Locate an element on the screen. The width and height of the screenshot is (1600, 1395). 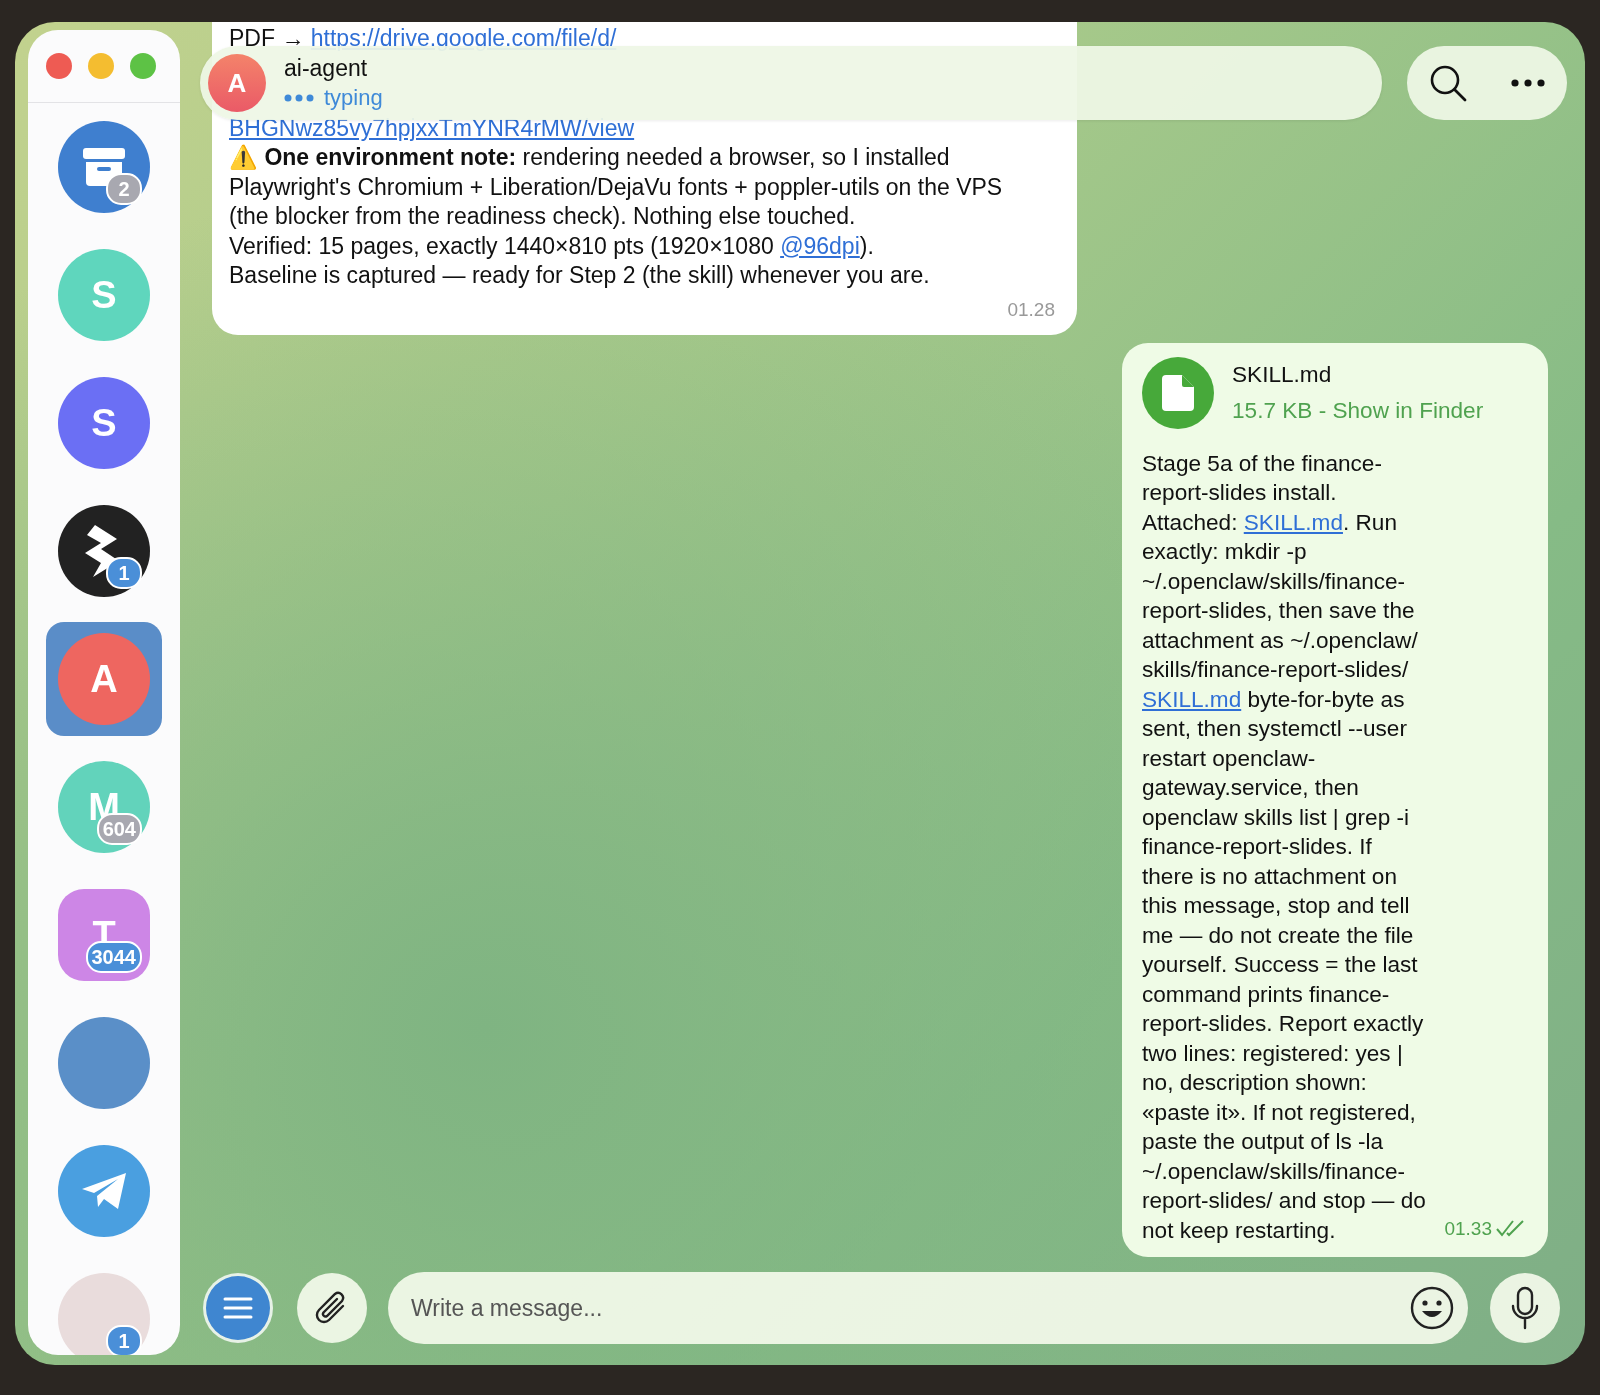
message-text: Stage 5a of the finance-report-slides install. Attached: SKILL.md. Run exactly: mkdir -p ~/.openclaw/skills/finance-report-slides, then save the attachment as ~/.openclaw/ skills/finance-report-slides/ SKILL.md byte-for-byte as sent, then systemctl --user restart openclaw-gateway.service, then openclaw skills list | grep -i finance-report-slides. If there is no attachment on this message, stop and tell me — do not create the file yourself. Success = the last command prints finance-report-slides. Report exactly two lines: registered: yes | no, description shown: «paste it». If not registered, paste the output of ls -la ~/.openclaw/skills/finance-report-slides/ and stop — do not keep restarting. is located at coordinates (1284, 847).